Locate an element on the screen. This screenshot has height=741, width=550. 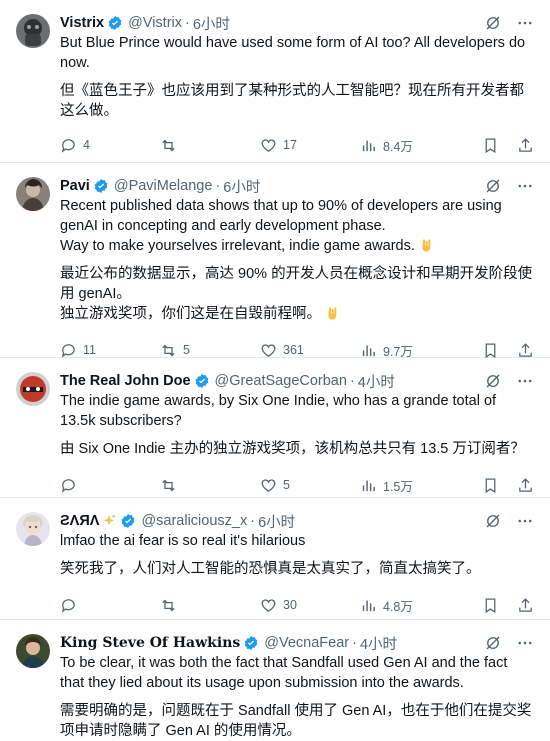
author-handle: @Vistrix is located at coordinates (155, 23).